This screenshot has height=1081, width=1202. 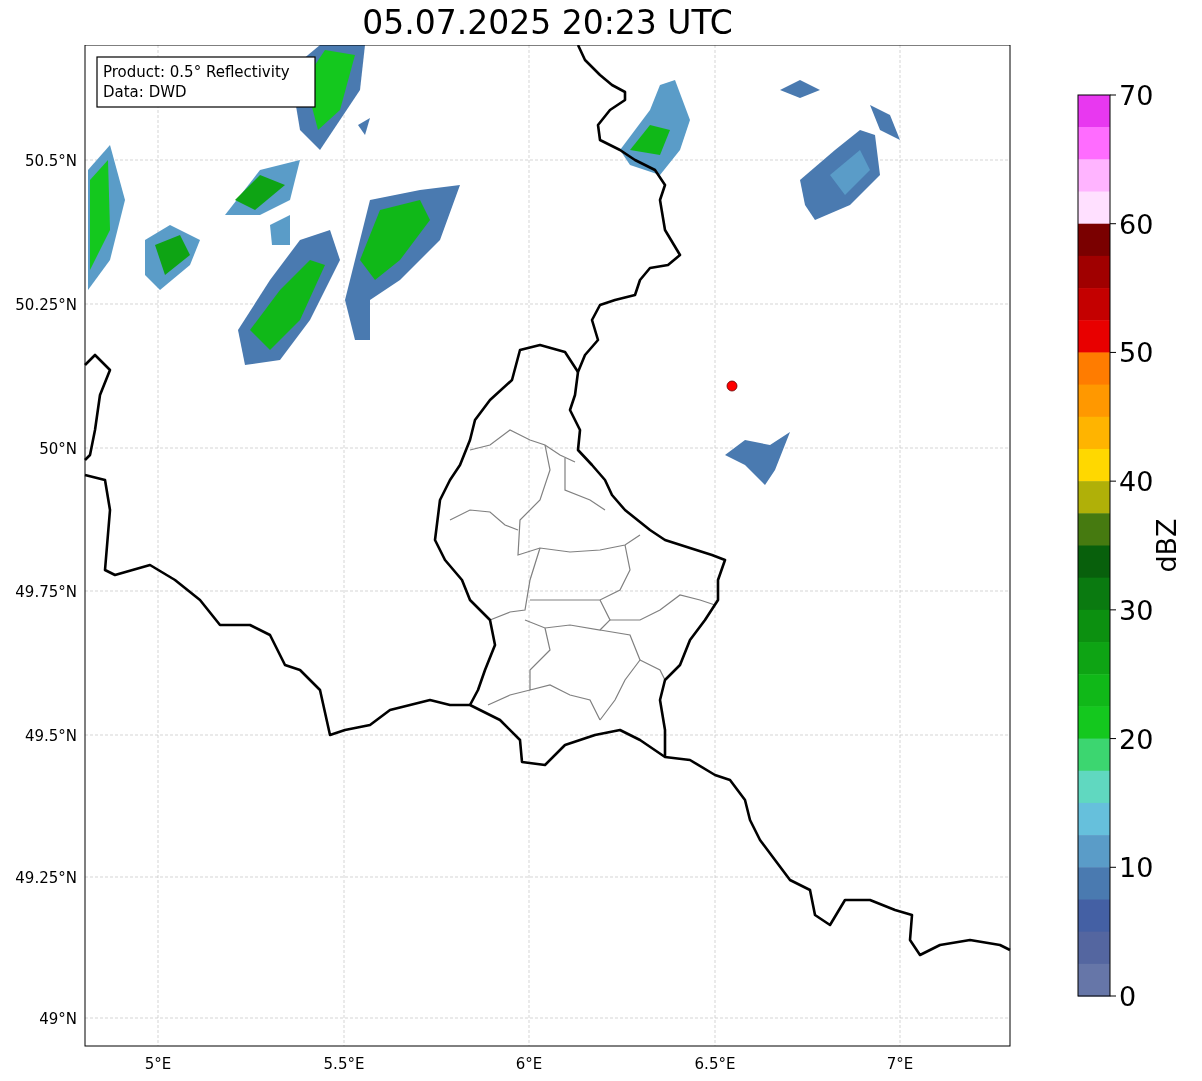 What do you see at coordinates (1136, 95) in the screenshot?
I see `colorbar-tick-label: 70` at bounding box center [1136, 95].